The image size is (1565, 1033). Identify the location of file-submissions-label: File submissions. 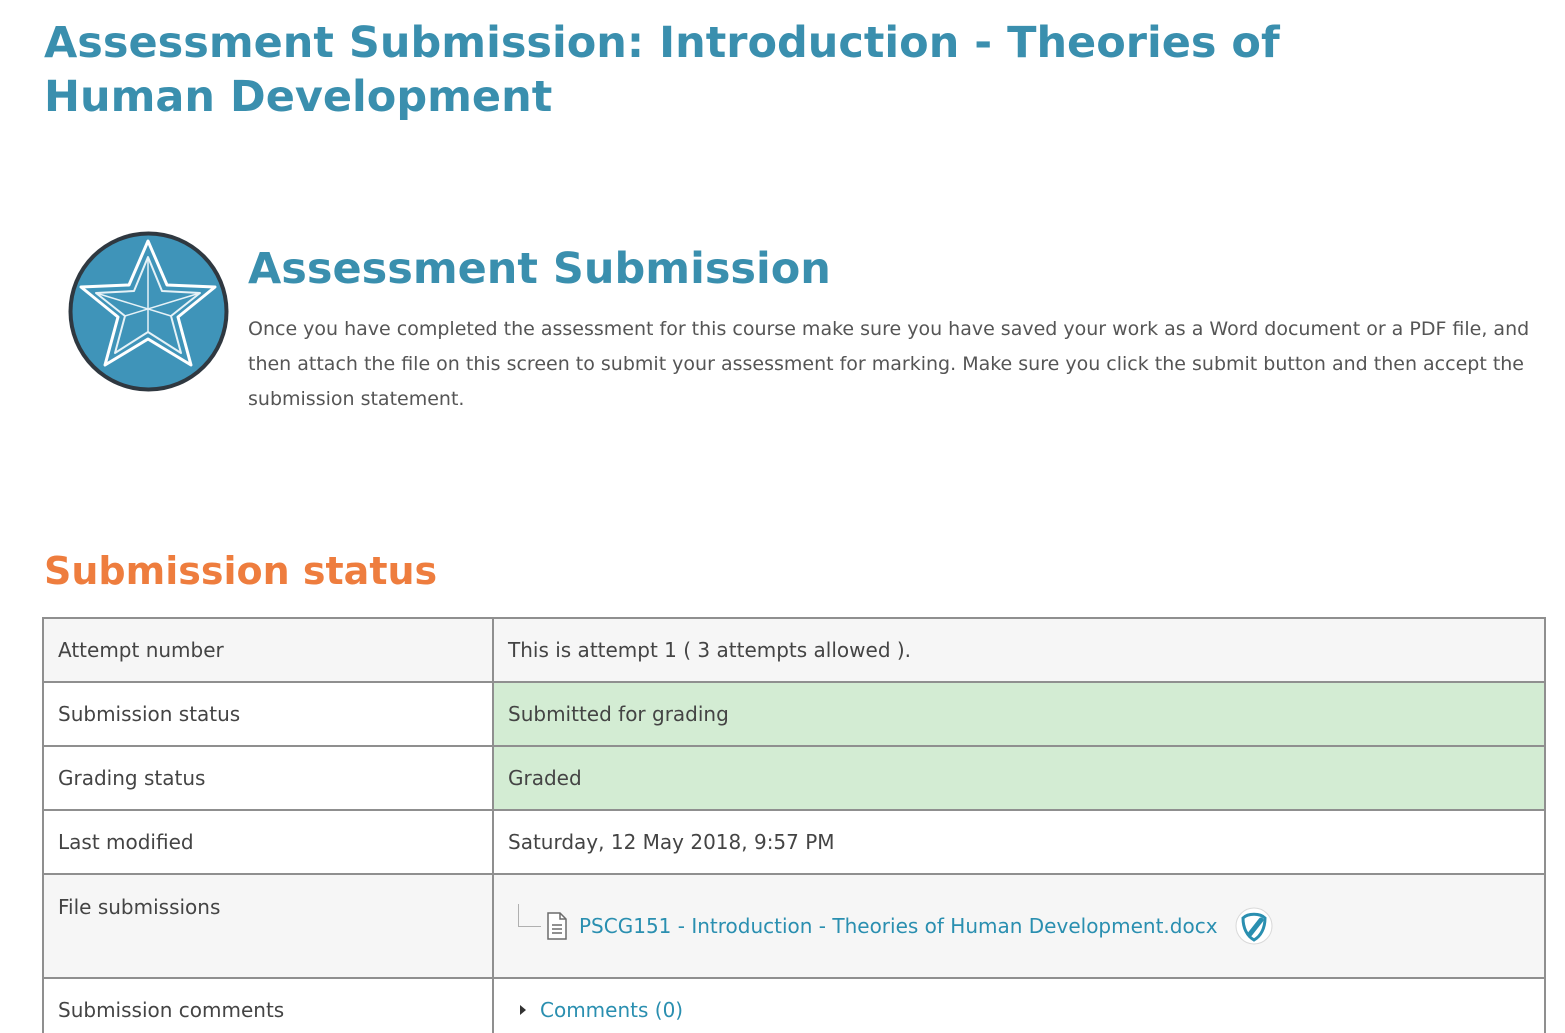
(268, 926).